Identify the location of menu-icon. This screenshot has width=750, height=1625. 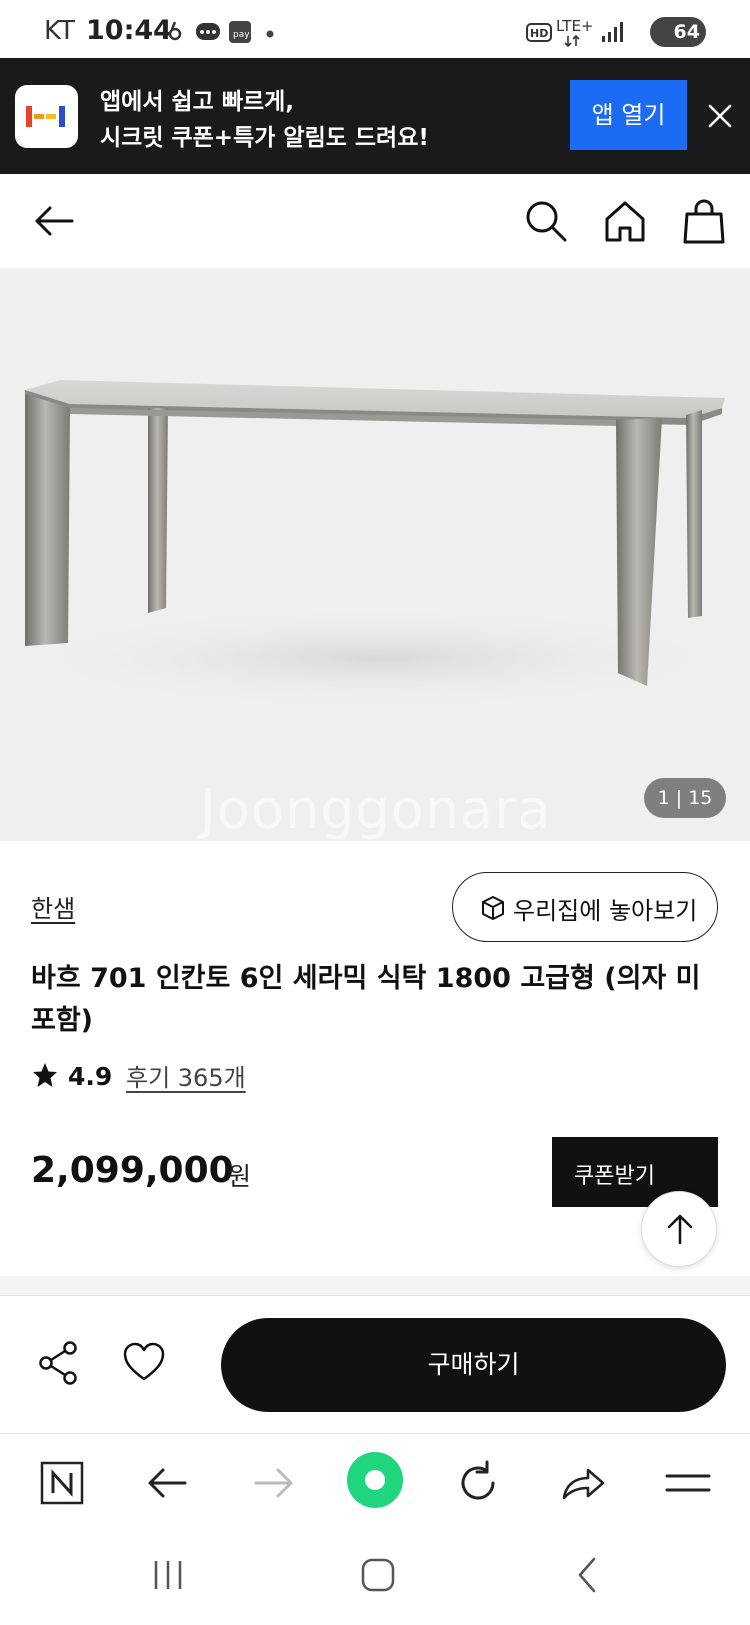
(688, 1483).